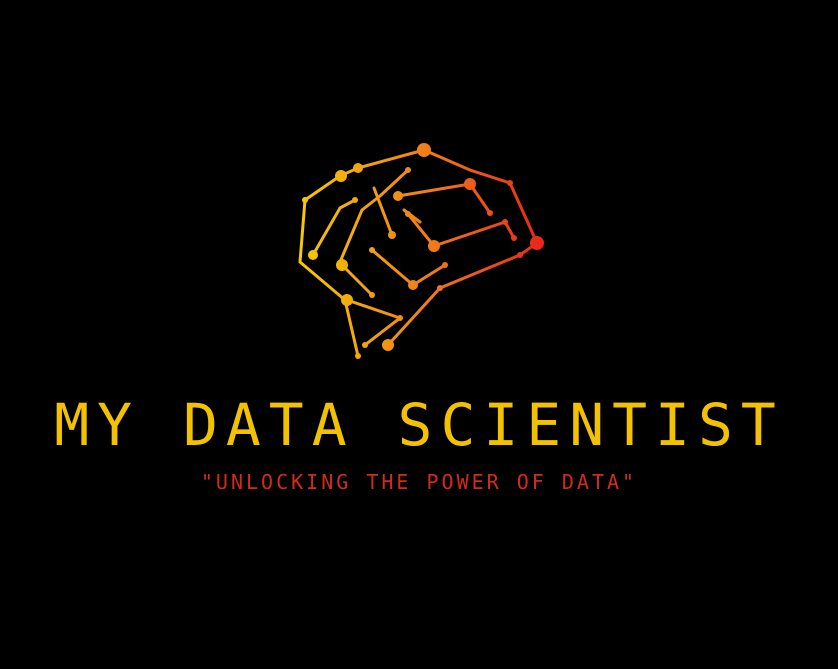 Image resolution: width=838 pixels, height=669 pixels. Describe the element at coordinates (419, 425) in the screenshot. I see `brand-title: MY DATA SCIENTIST` at that location.